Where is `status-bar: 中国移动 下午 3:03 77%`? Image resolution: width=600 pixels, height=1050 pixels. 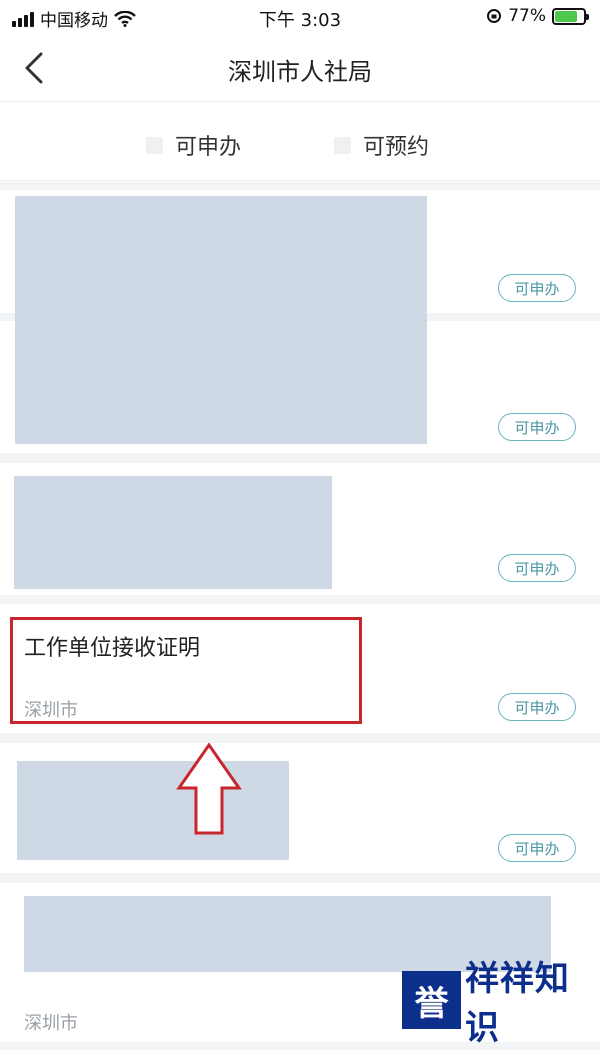
status-bar: 中国移动 下午 3:03 77% is located at coordinates (300, 17).